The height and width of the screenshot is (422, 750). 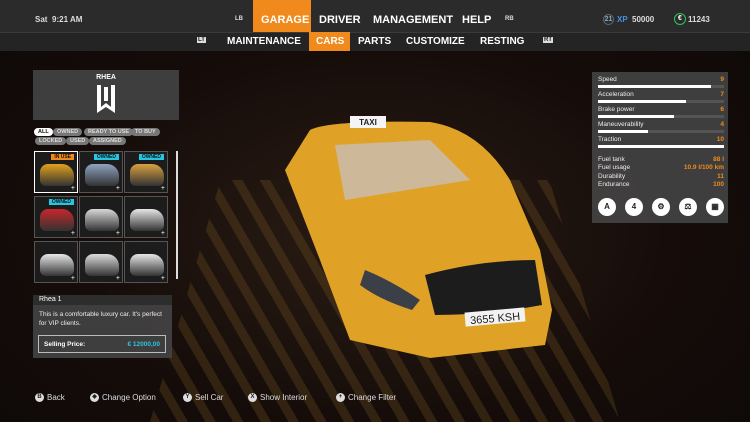 I want to click on hint-show-interior: X Show Interior, so click(x=277, y=397).